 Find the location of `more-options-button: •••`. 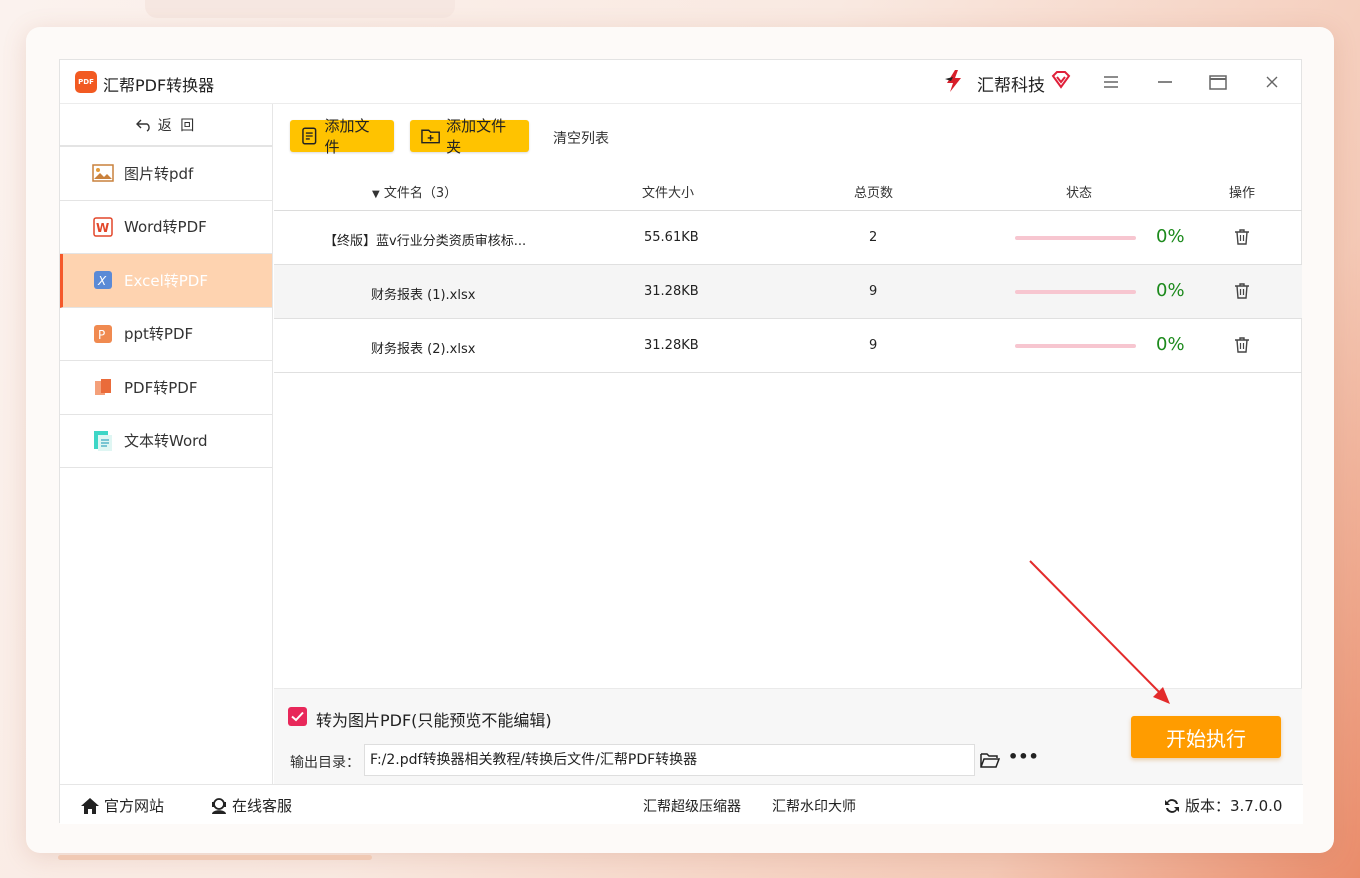

more-options-button: ••• is located at coordinates (1023, 759).